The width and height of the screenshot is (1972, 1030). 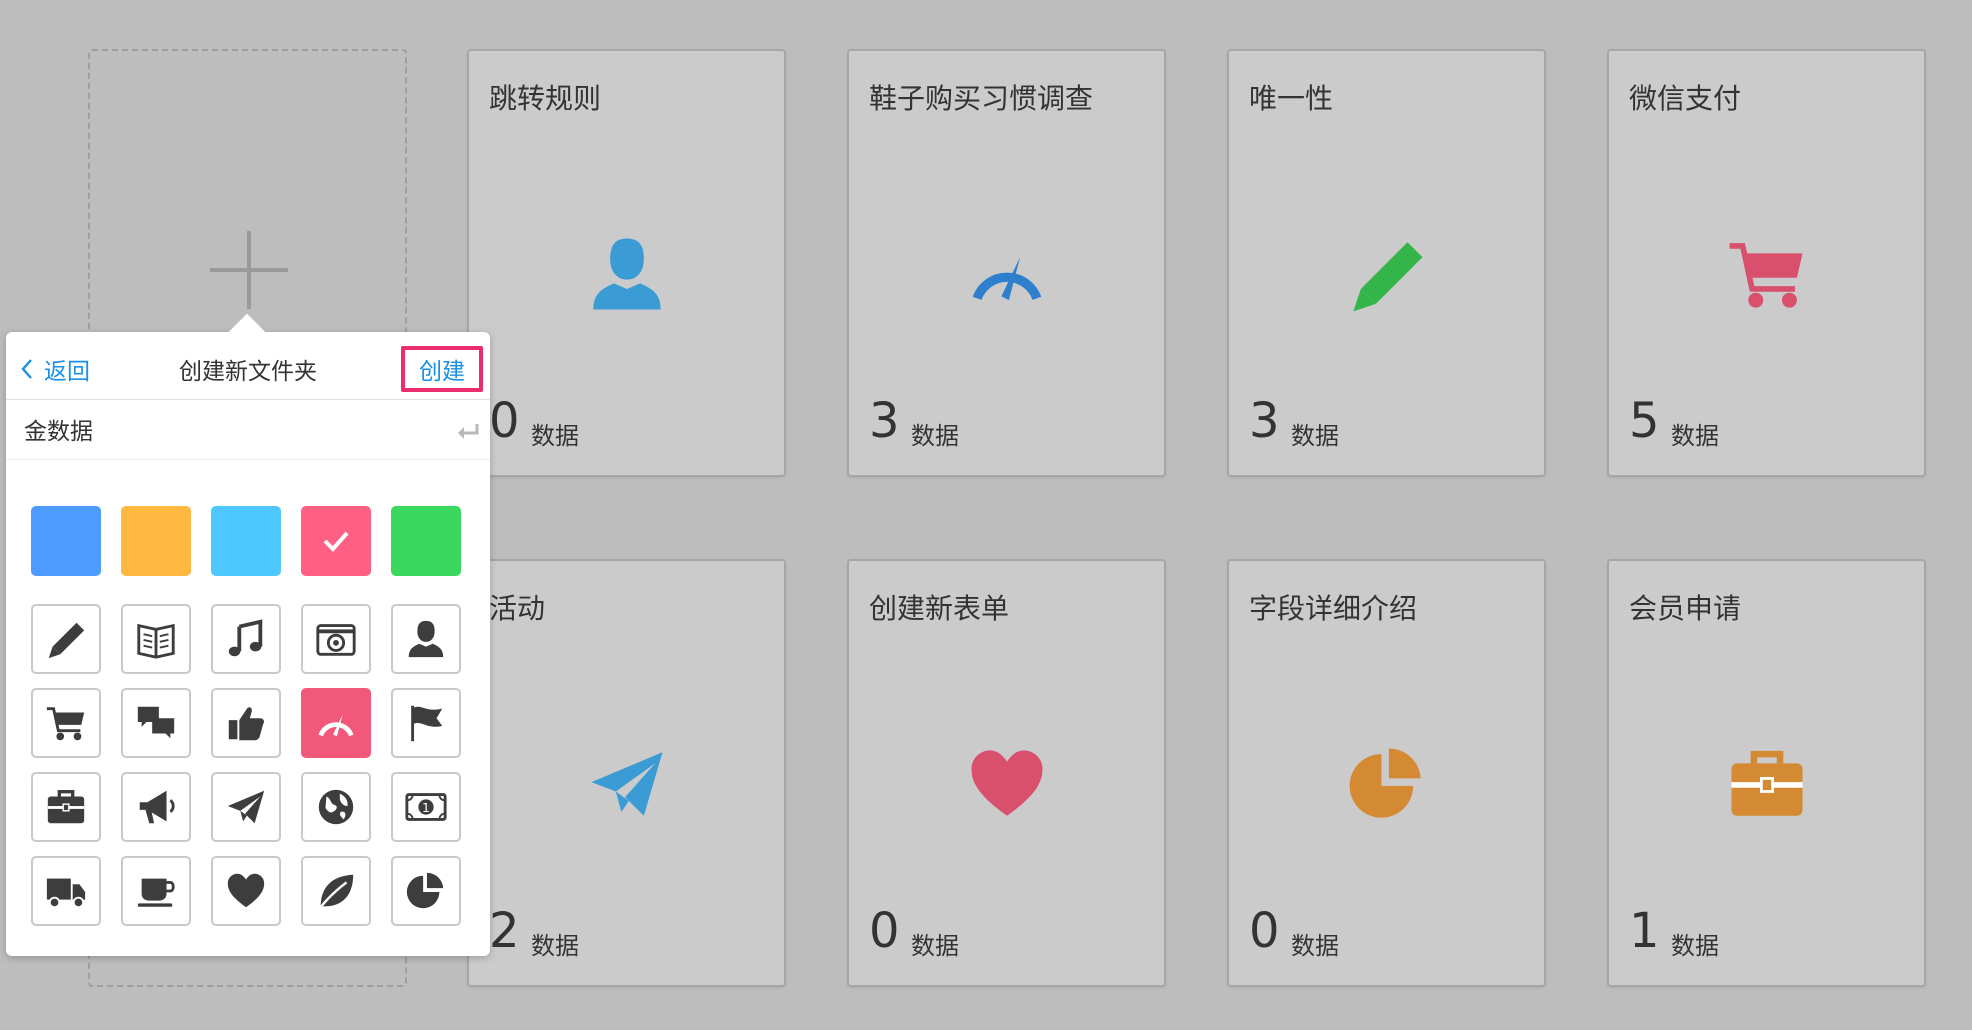 What do you see at coordinates (504, 931) in the screenshot?
I see `card-count: 2` at bounding box center [504, 931].